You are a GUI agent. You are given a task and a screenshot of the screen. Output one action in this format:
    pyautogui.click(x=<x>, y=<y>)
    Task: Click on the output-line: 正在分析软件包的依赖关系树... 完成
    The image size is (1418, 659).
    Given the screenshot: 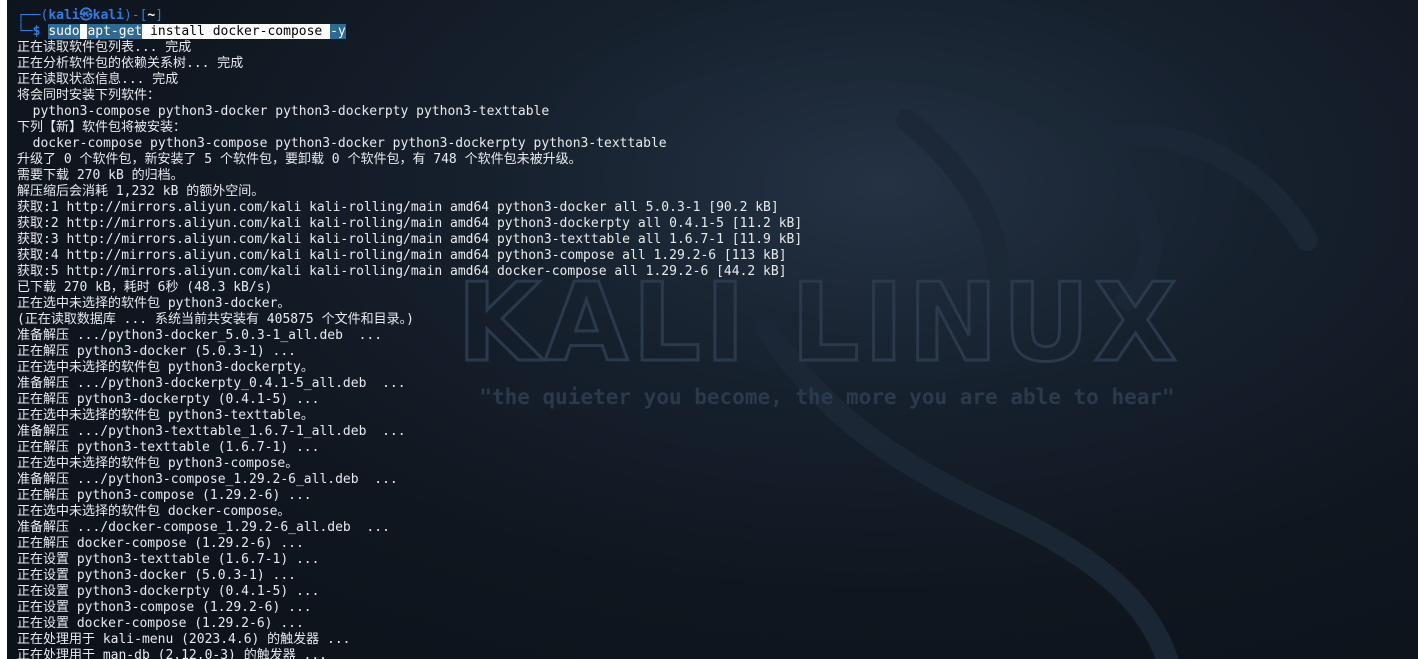 What is the action you would take?
    pyautogui.click(x=130, y=63)
    